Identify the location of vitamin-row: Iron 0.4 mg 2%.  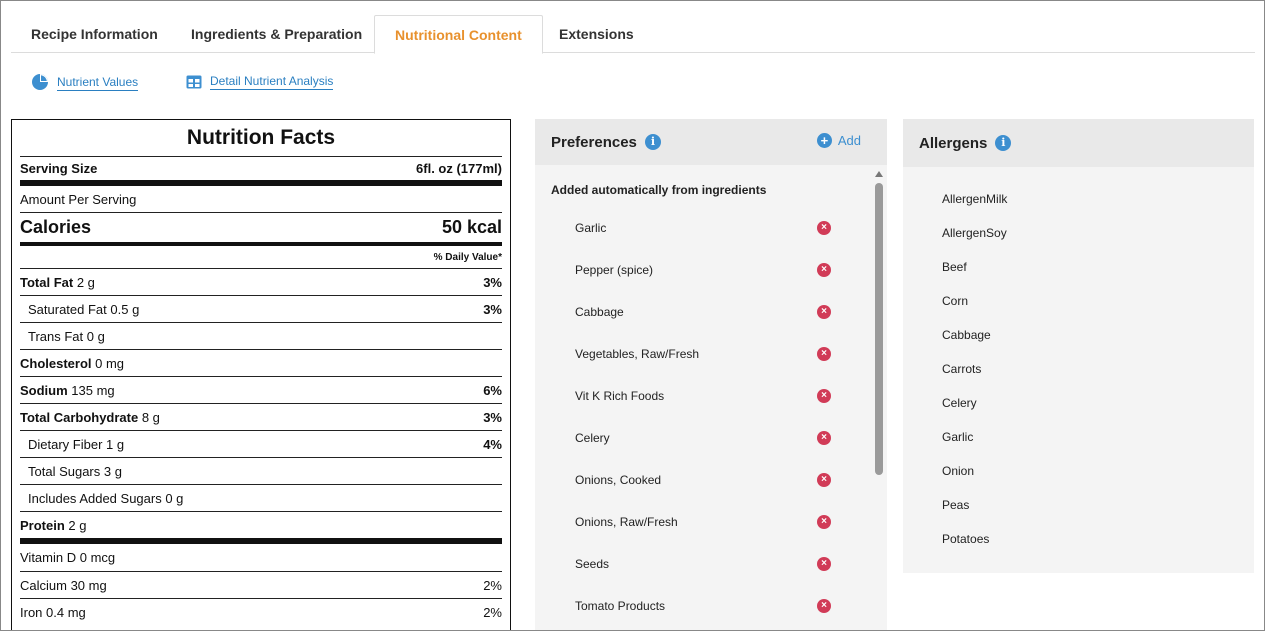
(261, 611).